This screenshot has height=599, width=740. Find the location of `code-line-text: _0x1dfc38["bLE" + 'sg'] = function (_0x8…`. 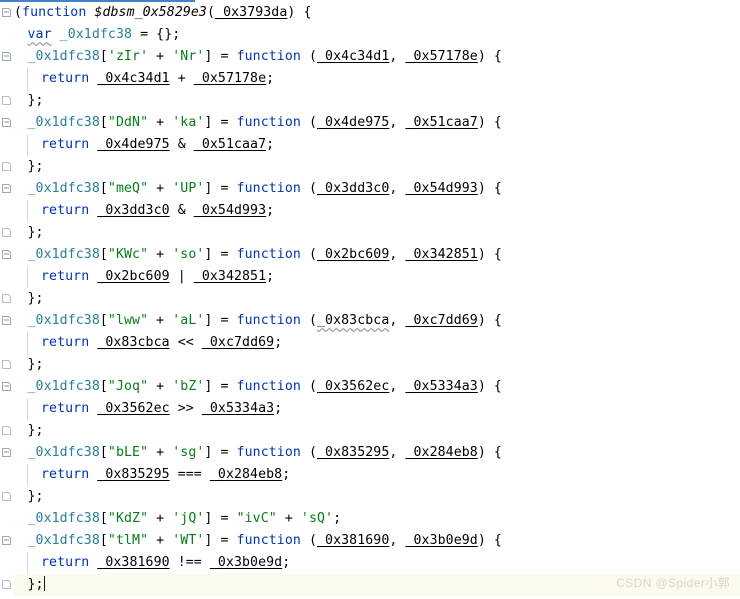

code-line-text: _0x1dfc38["bLE" + 'sg'] = function (_0x8… is located at coordinates (265, 452).